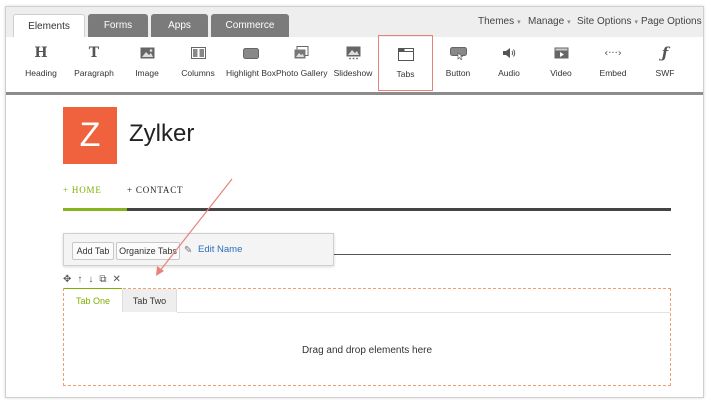 Image resolution: width=710 pixels, height=402 pixels. Describe the element at coordinates (82, 190) in the screenshot. I see `nav-home: + HOME` at that location.